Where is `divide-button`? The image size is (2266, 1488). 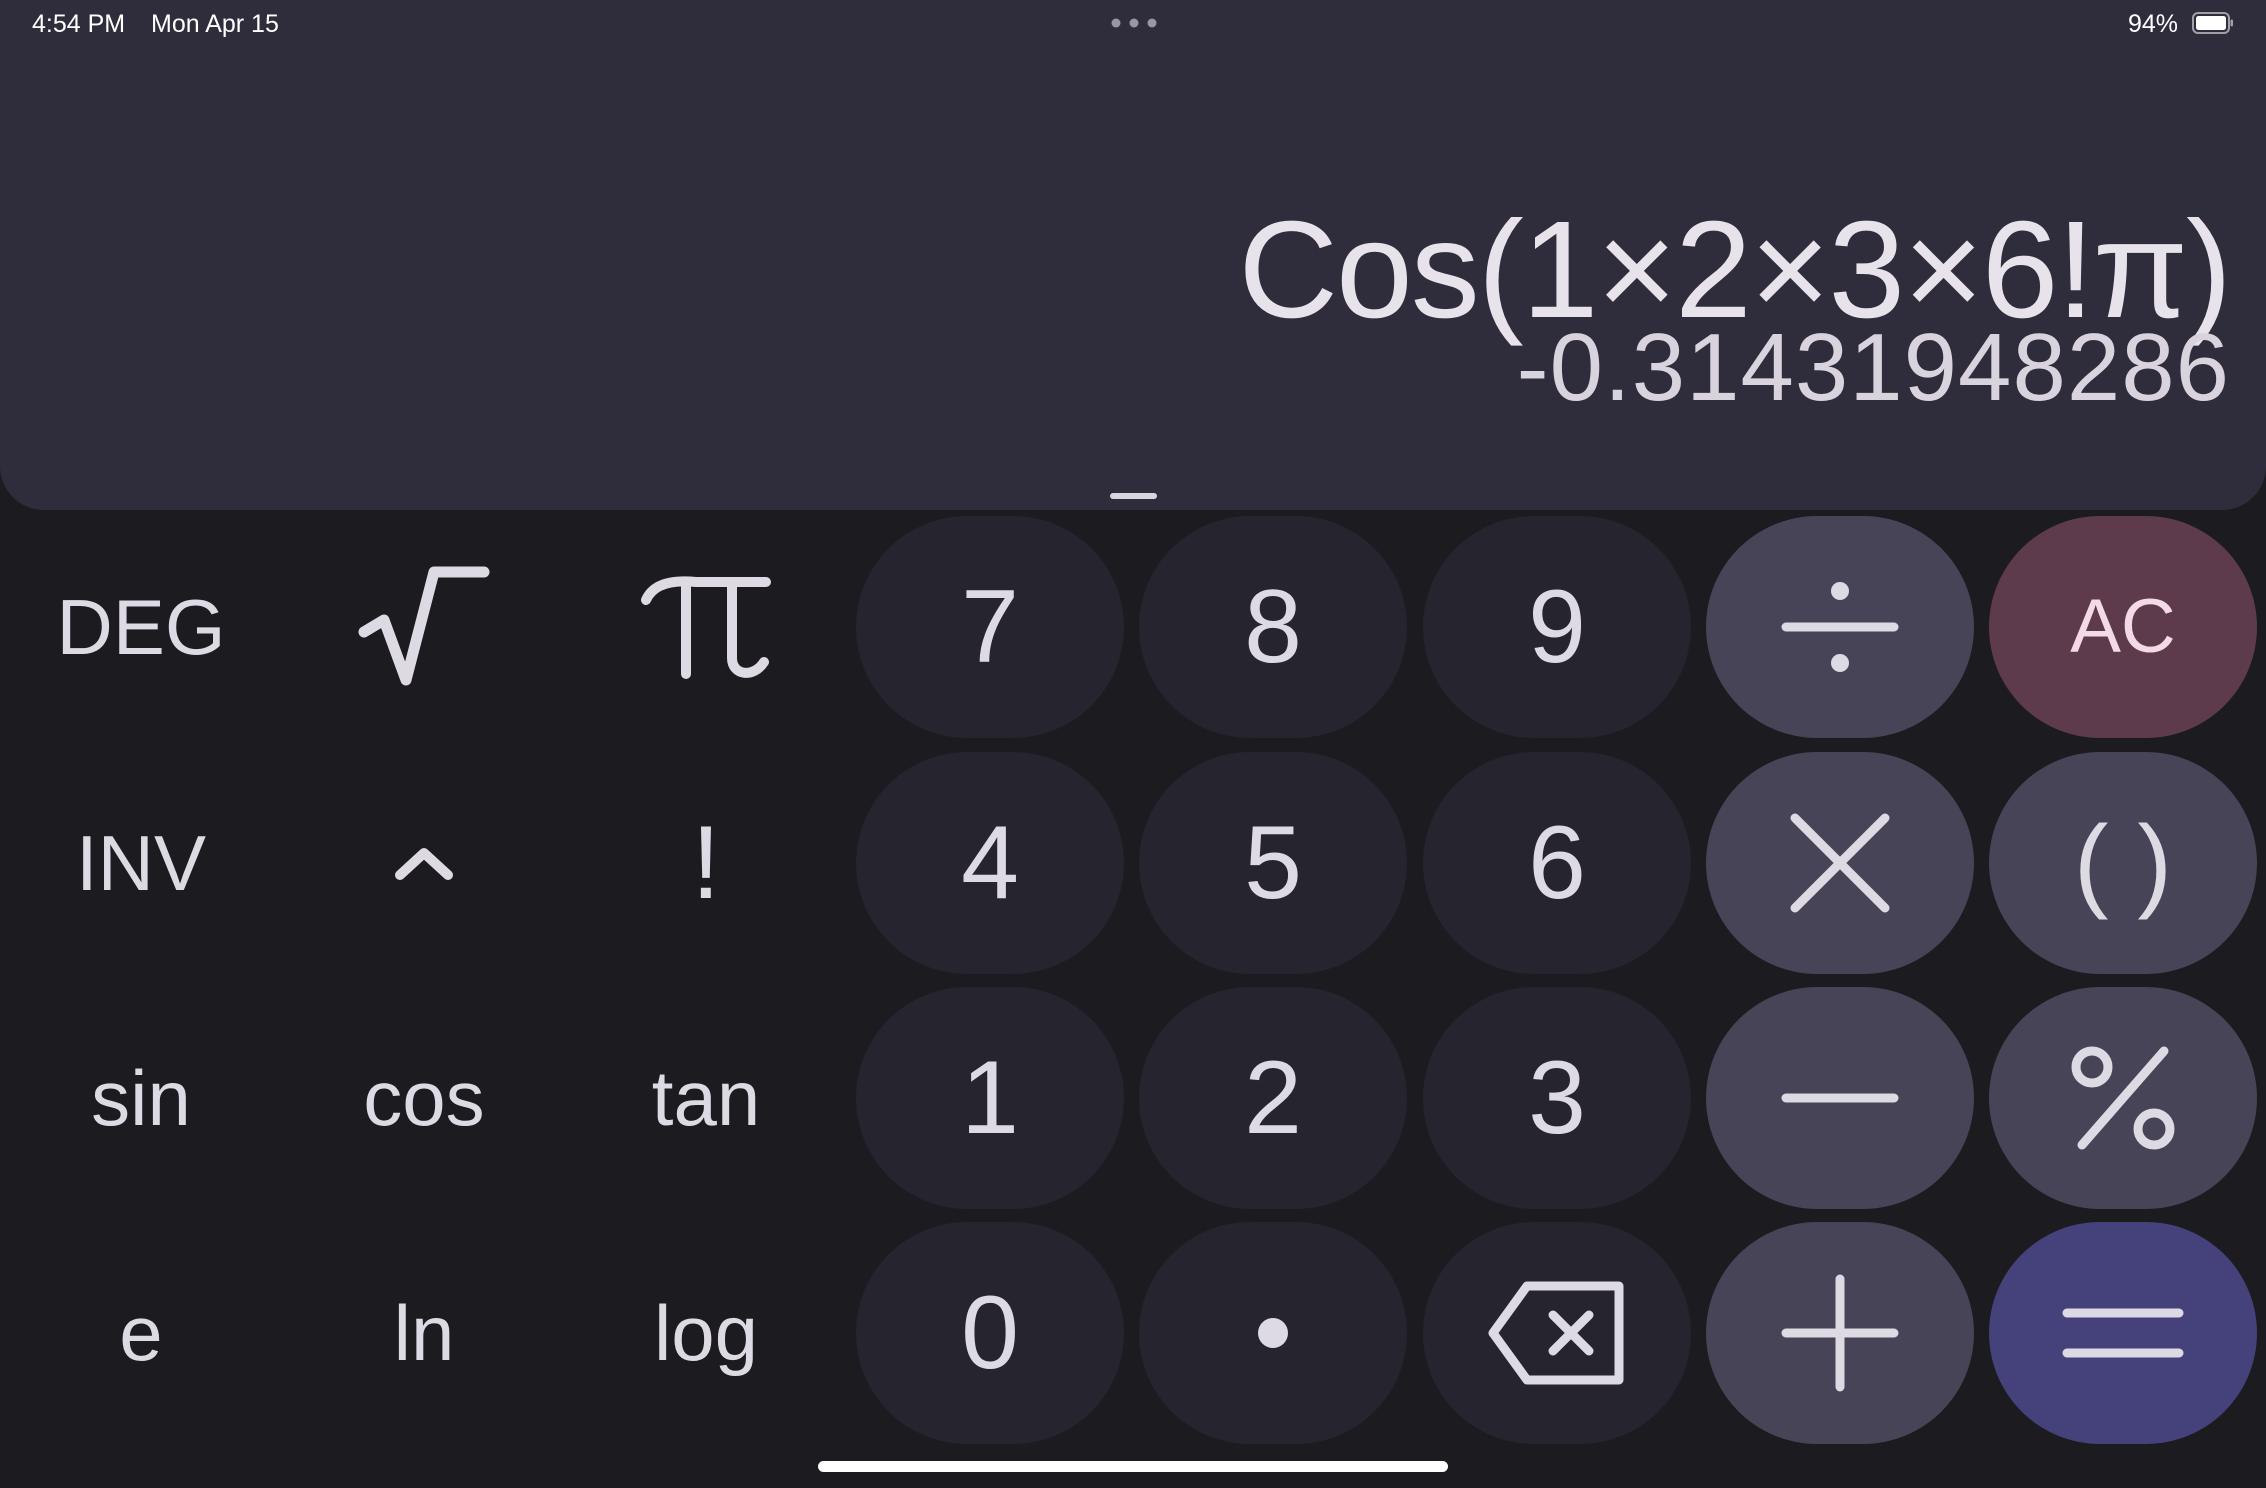 divide-button is located at coordinates (1840, 627).